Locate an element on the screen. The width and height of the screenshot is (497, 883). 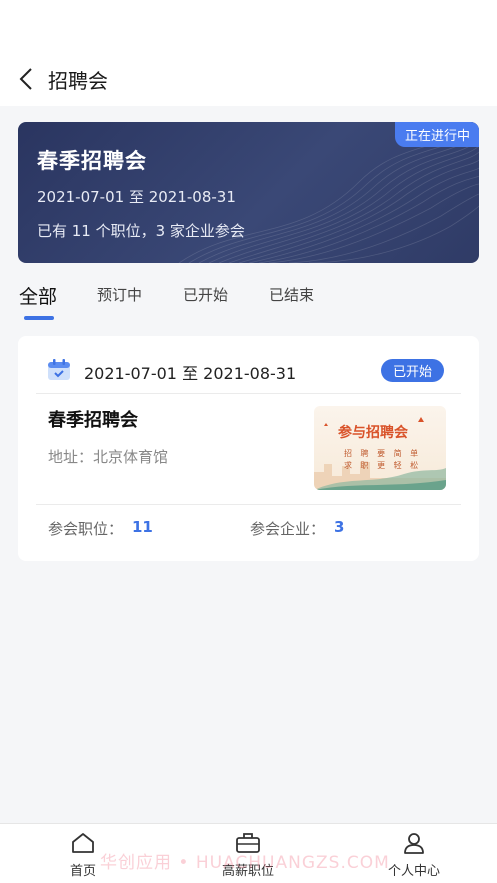
positions-count: 11 is located at coordinates (142, 527).